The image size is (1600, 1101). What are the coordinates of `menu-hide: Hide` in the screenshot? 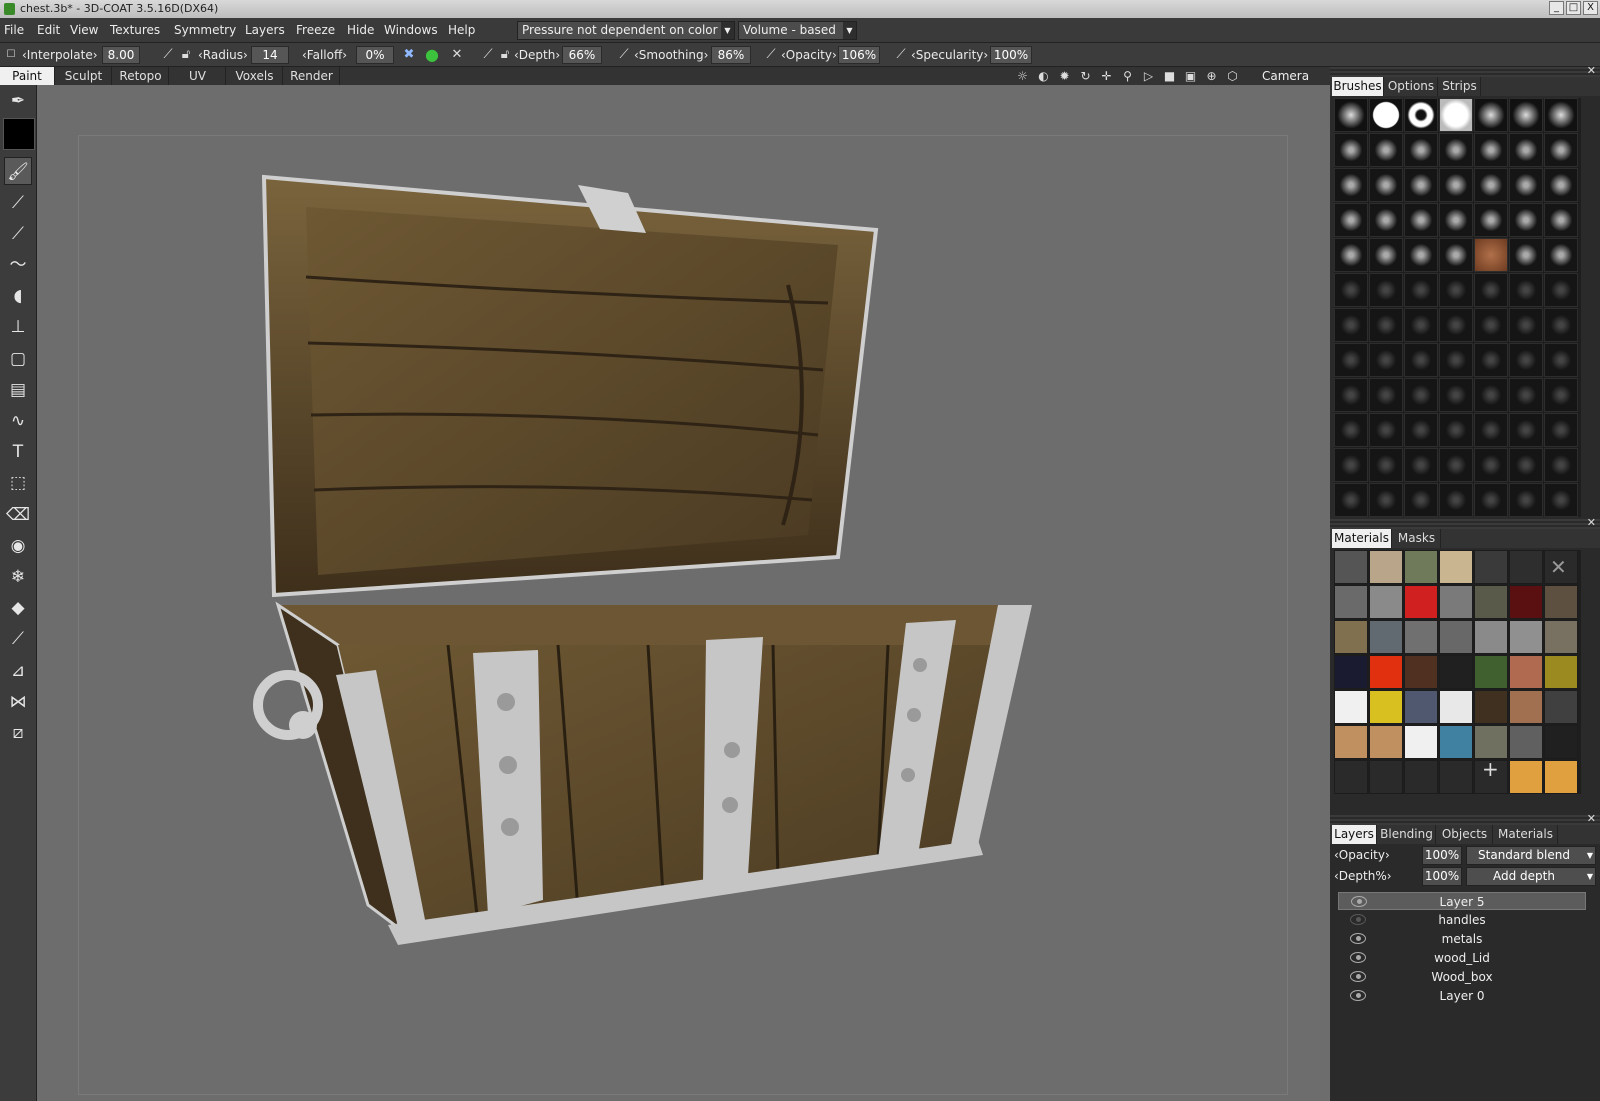 It's located at (360, 30).